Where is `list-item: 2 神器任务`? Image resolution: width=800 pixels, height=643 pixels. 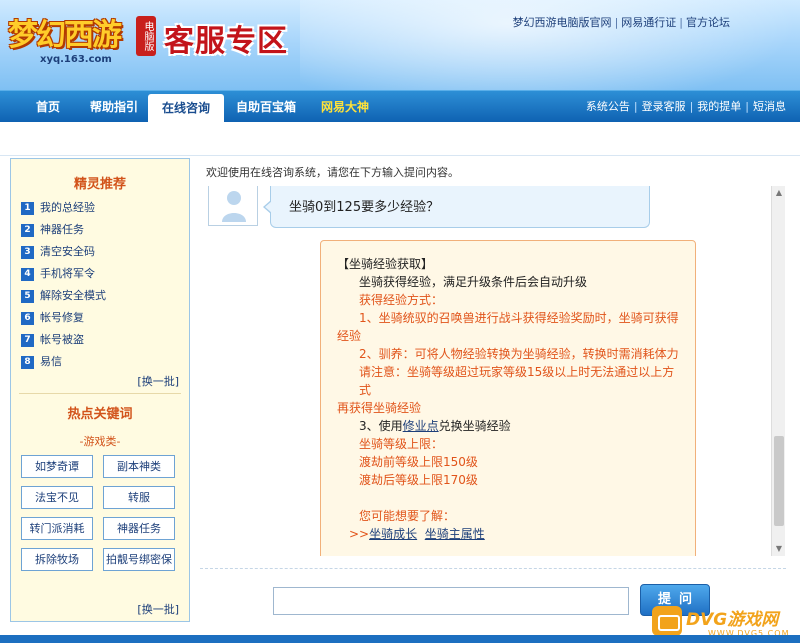
list-item: 2 神器任务 is located at coordinates (101, 230).